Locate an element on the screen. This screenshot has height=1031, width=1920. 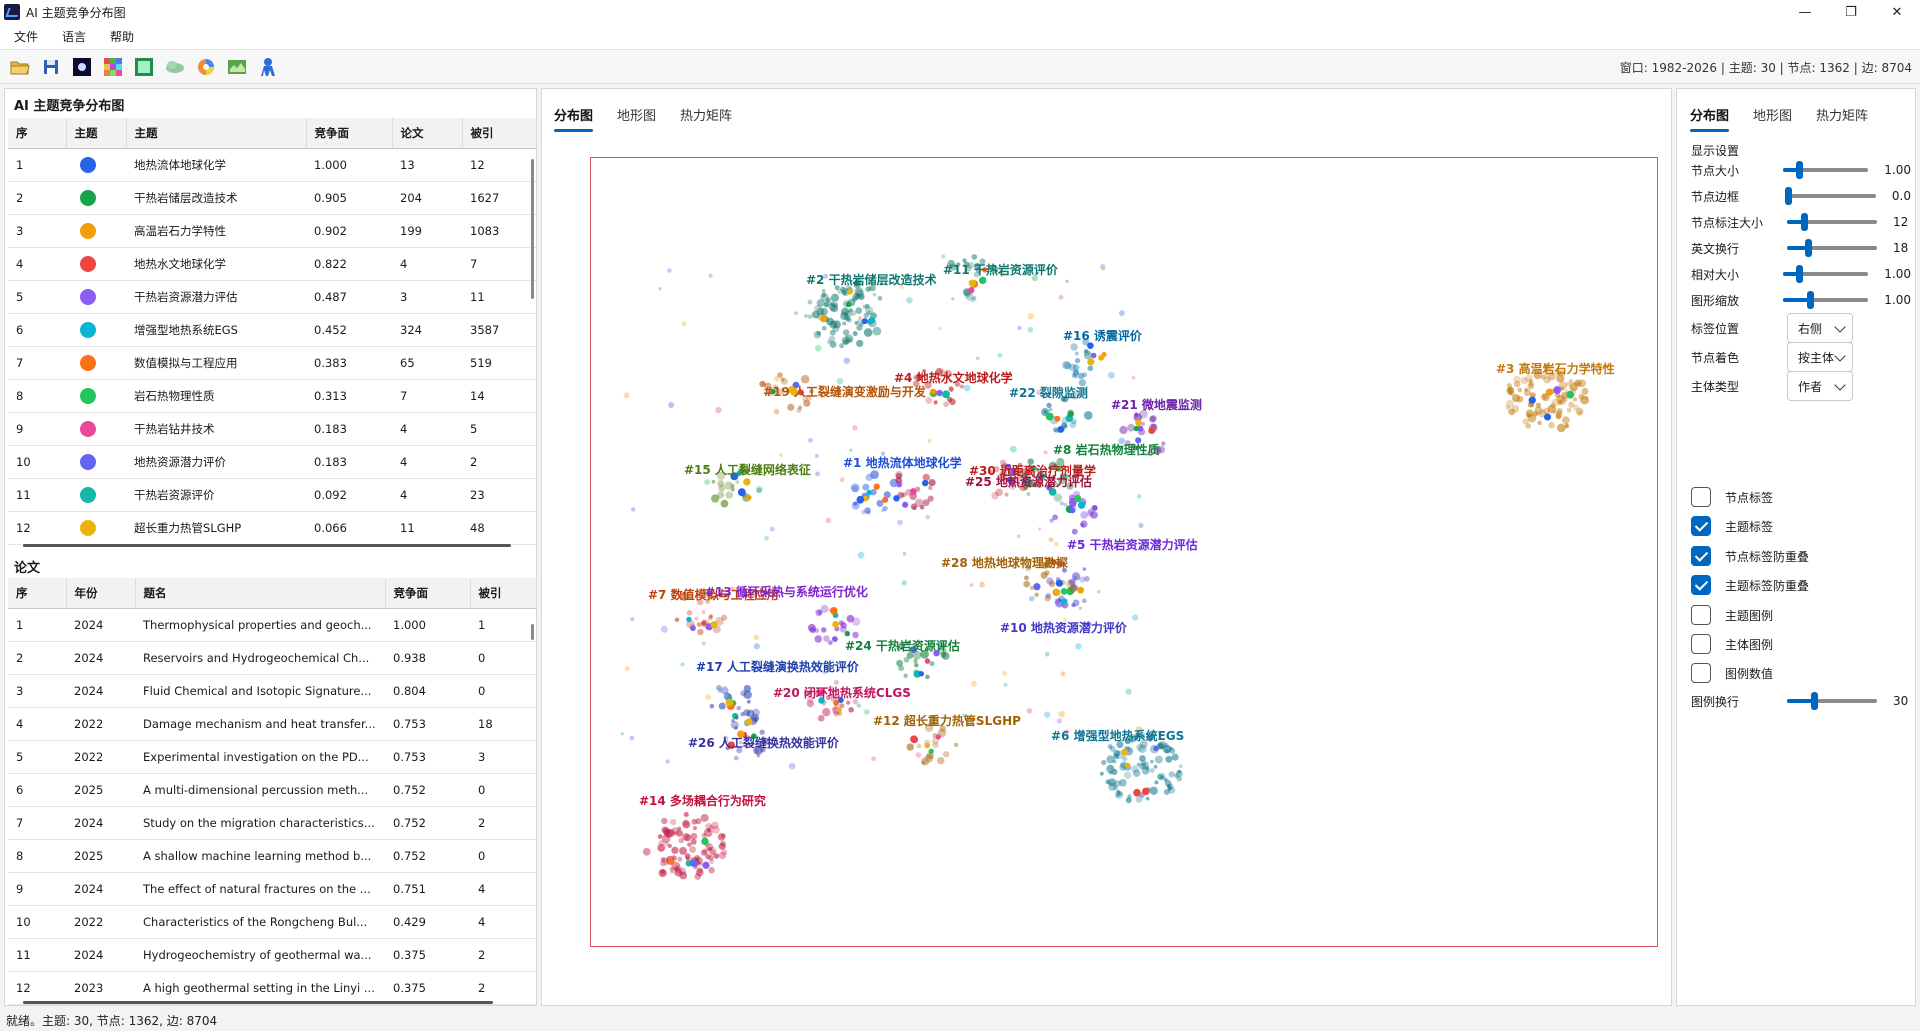
table-row: 2 干热岩储层改造技术 0.905 204 1627 is located at coordinates (272, 198).